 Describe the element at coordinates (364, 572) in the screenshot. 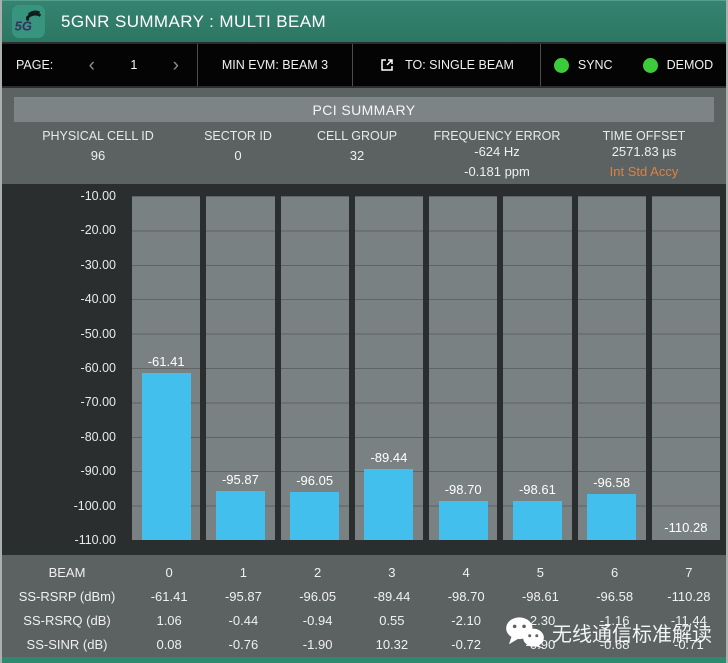

I see `table-row: BEAM 0 1 2 3 4 5 6 7` at that location.